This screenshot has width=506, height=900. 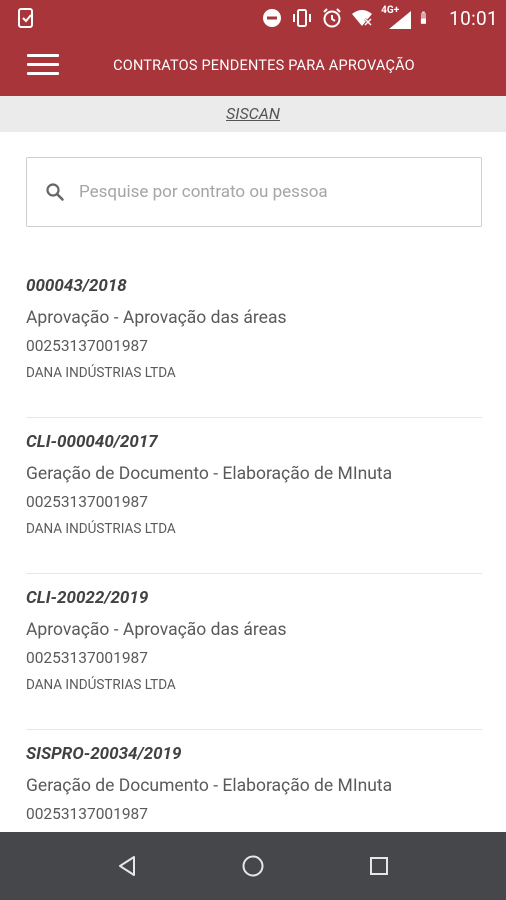 I want to click on recents-square-icon, so click(x=379, y=866).